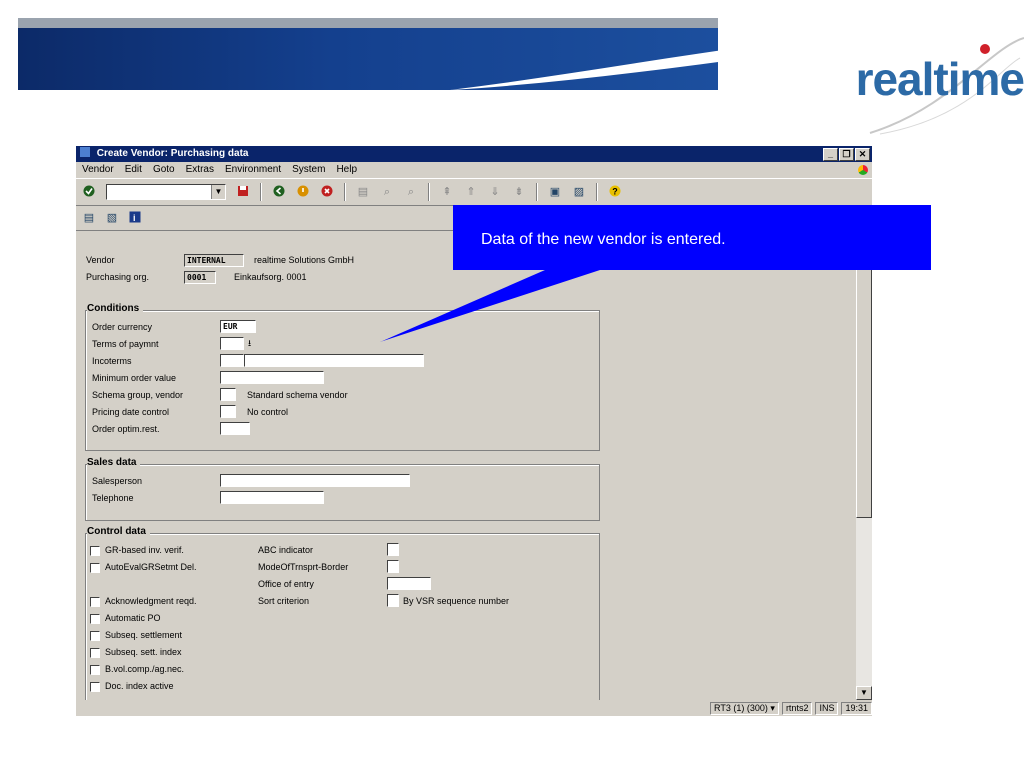 The width and height of the screenshot is (1024, 768). What do you see at coordinates (218, 192) in the screenshot?
I see `chevron-down-icon: ▼` at bounding box center [218, 192].